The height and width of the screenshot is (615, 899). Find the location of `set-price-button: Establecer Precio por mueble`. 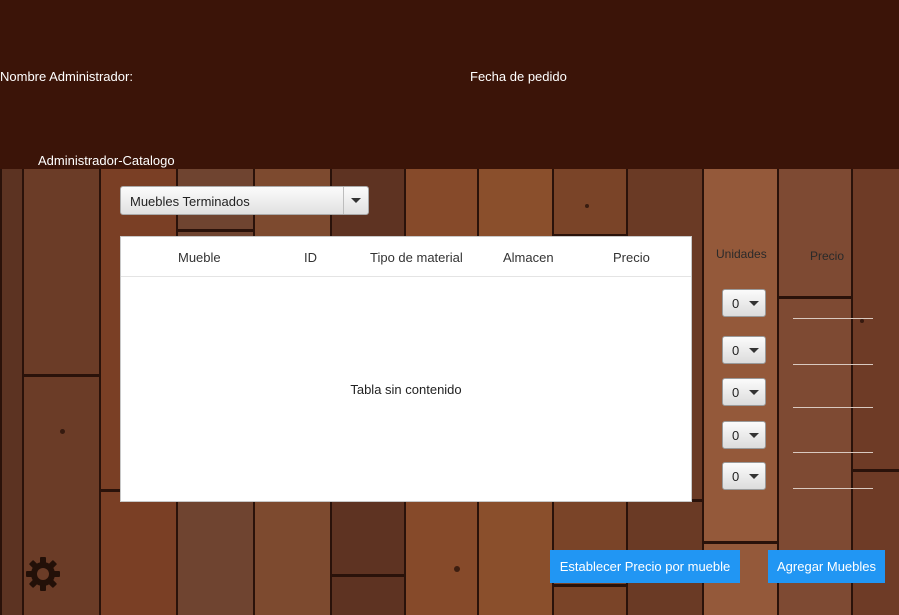

set-price-button: Establecer Precio por mueble is located at coordinates (645, 566).